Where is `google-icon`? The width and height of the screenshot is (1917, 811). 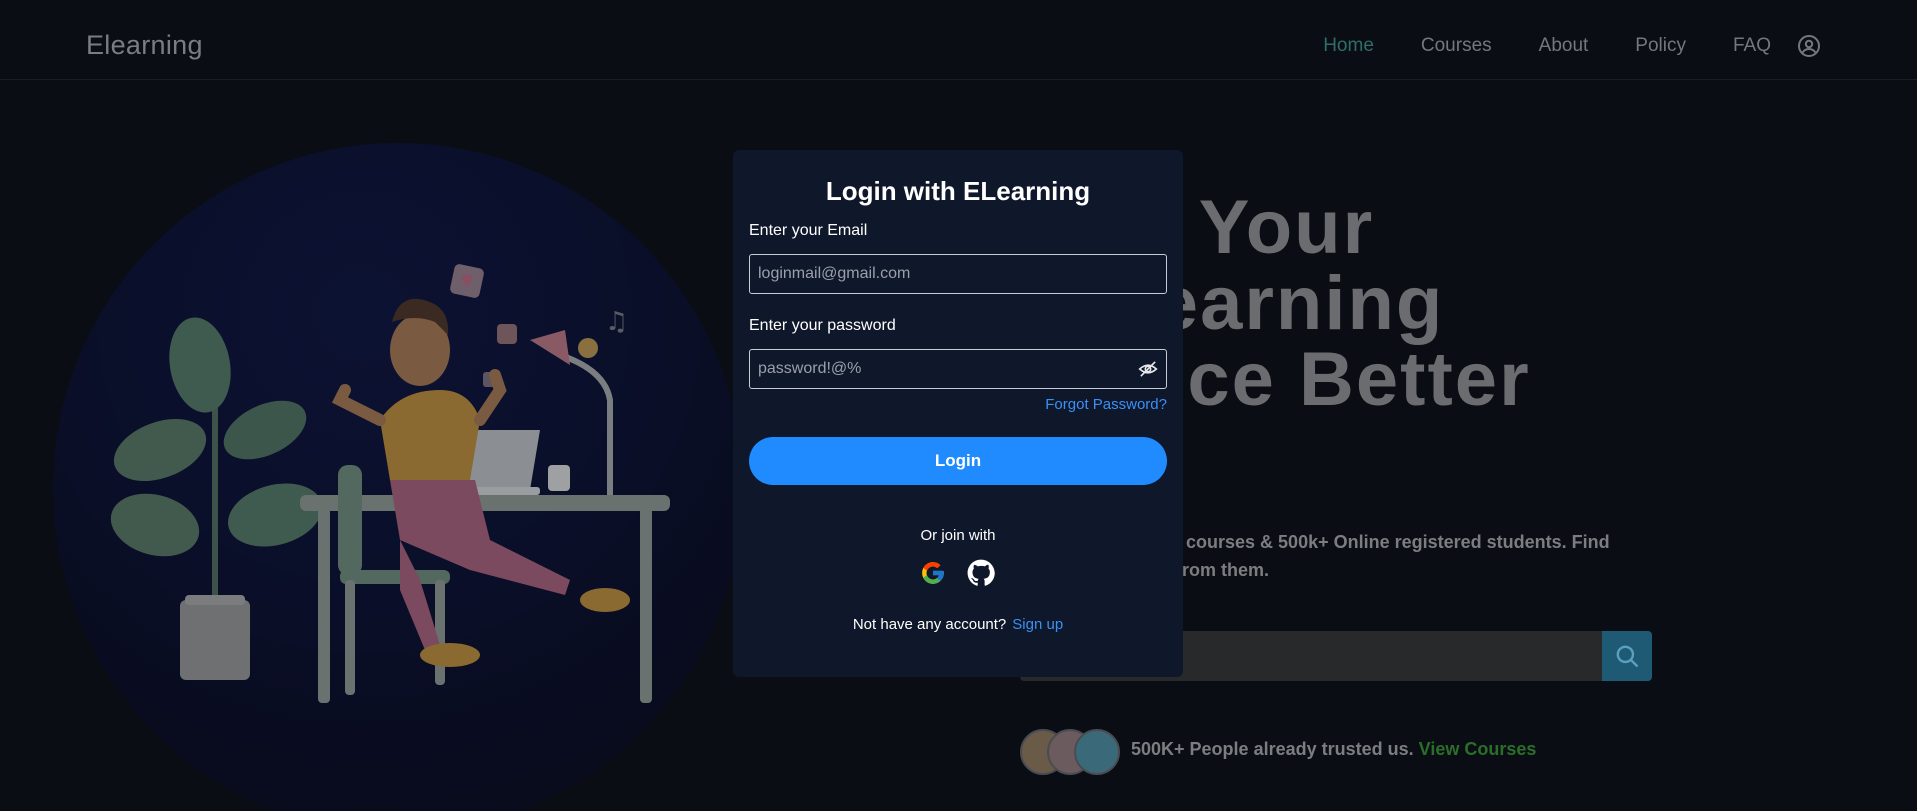 google-icon is located at coordinates (933, 573).